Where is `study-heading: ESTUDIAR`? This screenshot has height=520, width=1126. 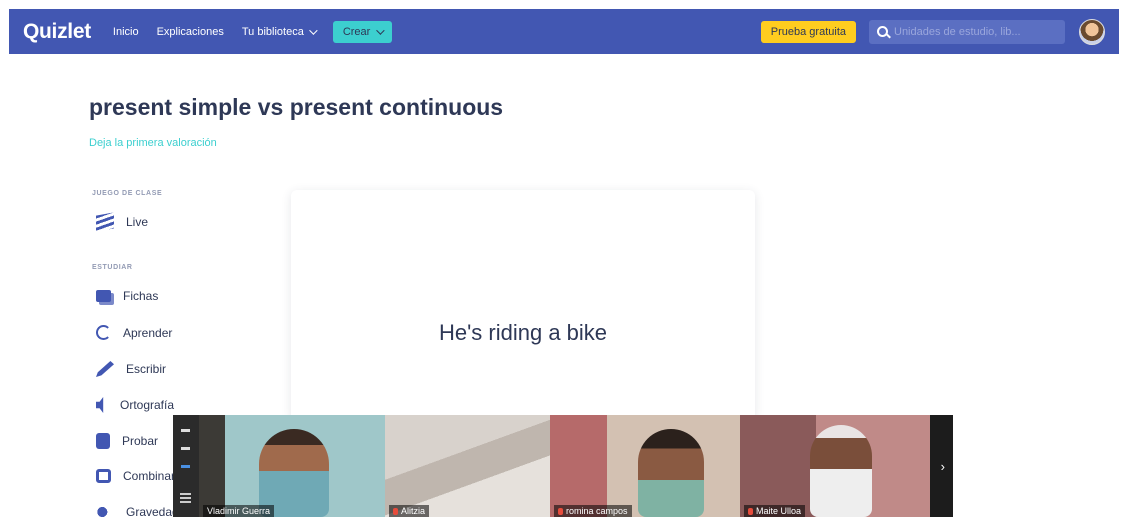
study-heading: ESTUDIAR is located at coordinates (112, 267).